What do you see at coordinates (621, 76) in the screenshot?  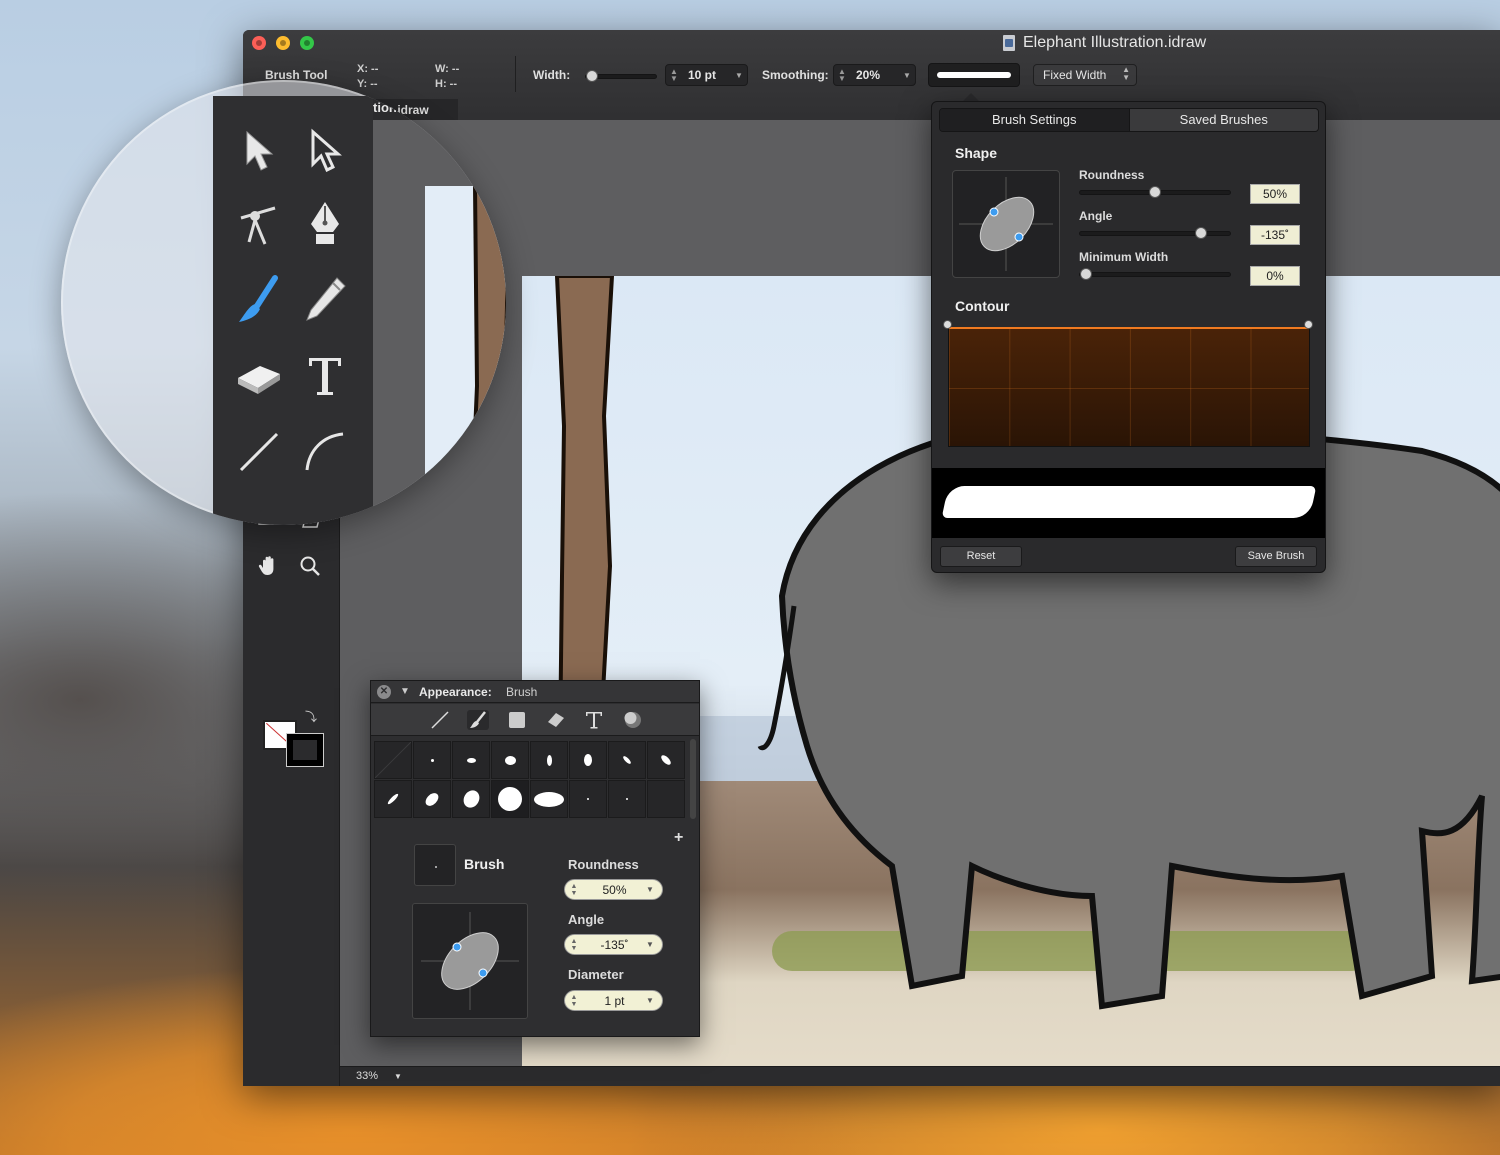 I see `width-slider` at bounding box center [621, 76].